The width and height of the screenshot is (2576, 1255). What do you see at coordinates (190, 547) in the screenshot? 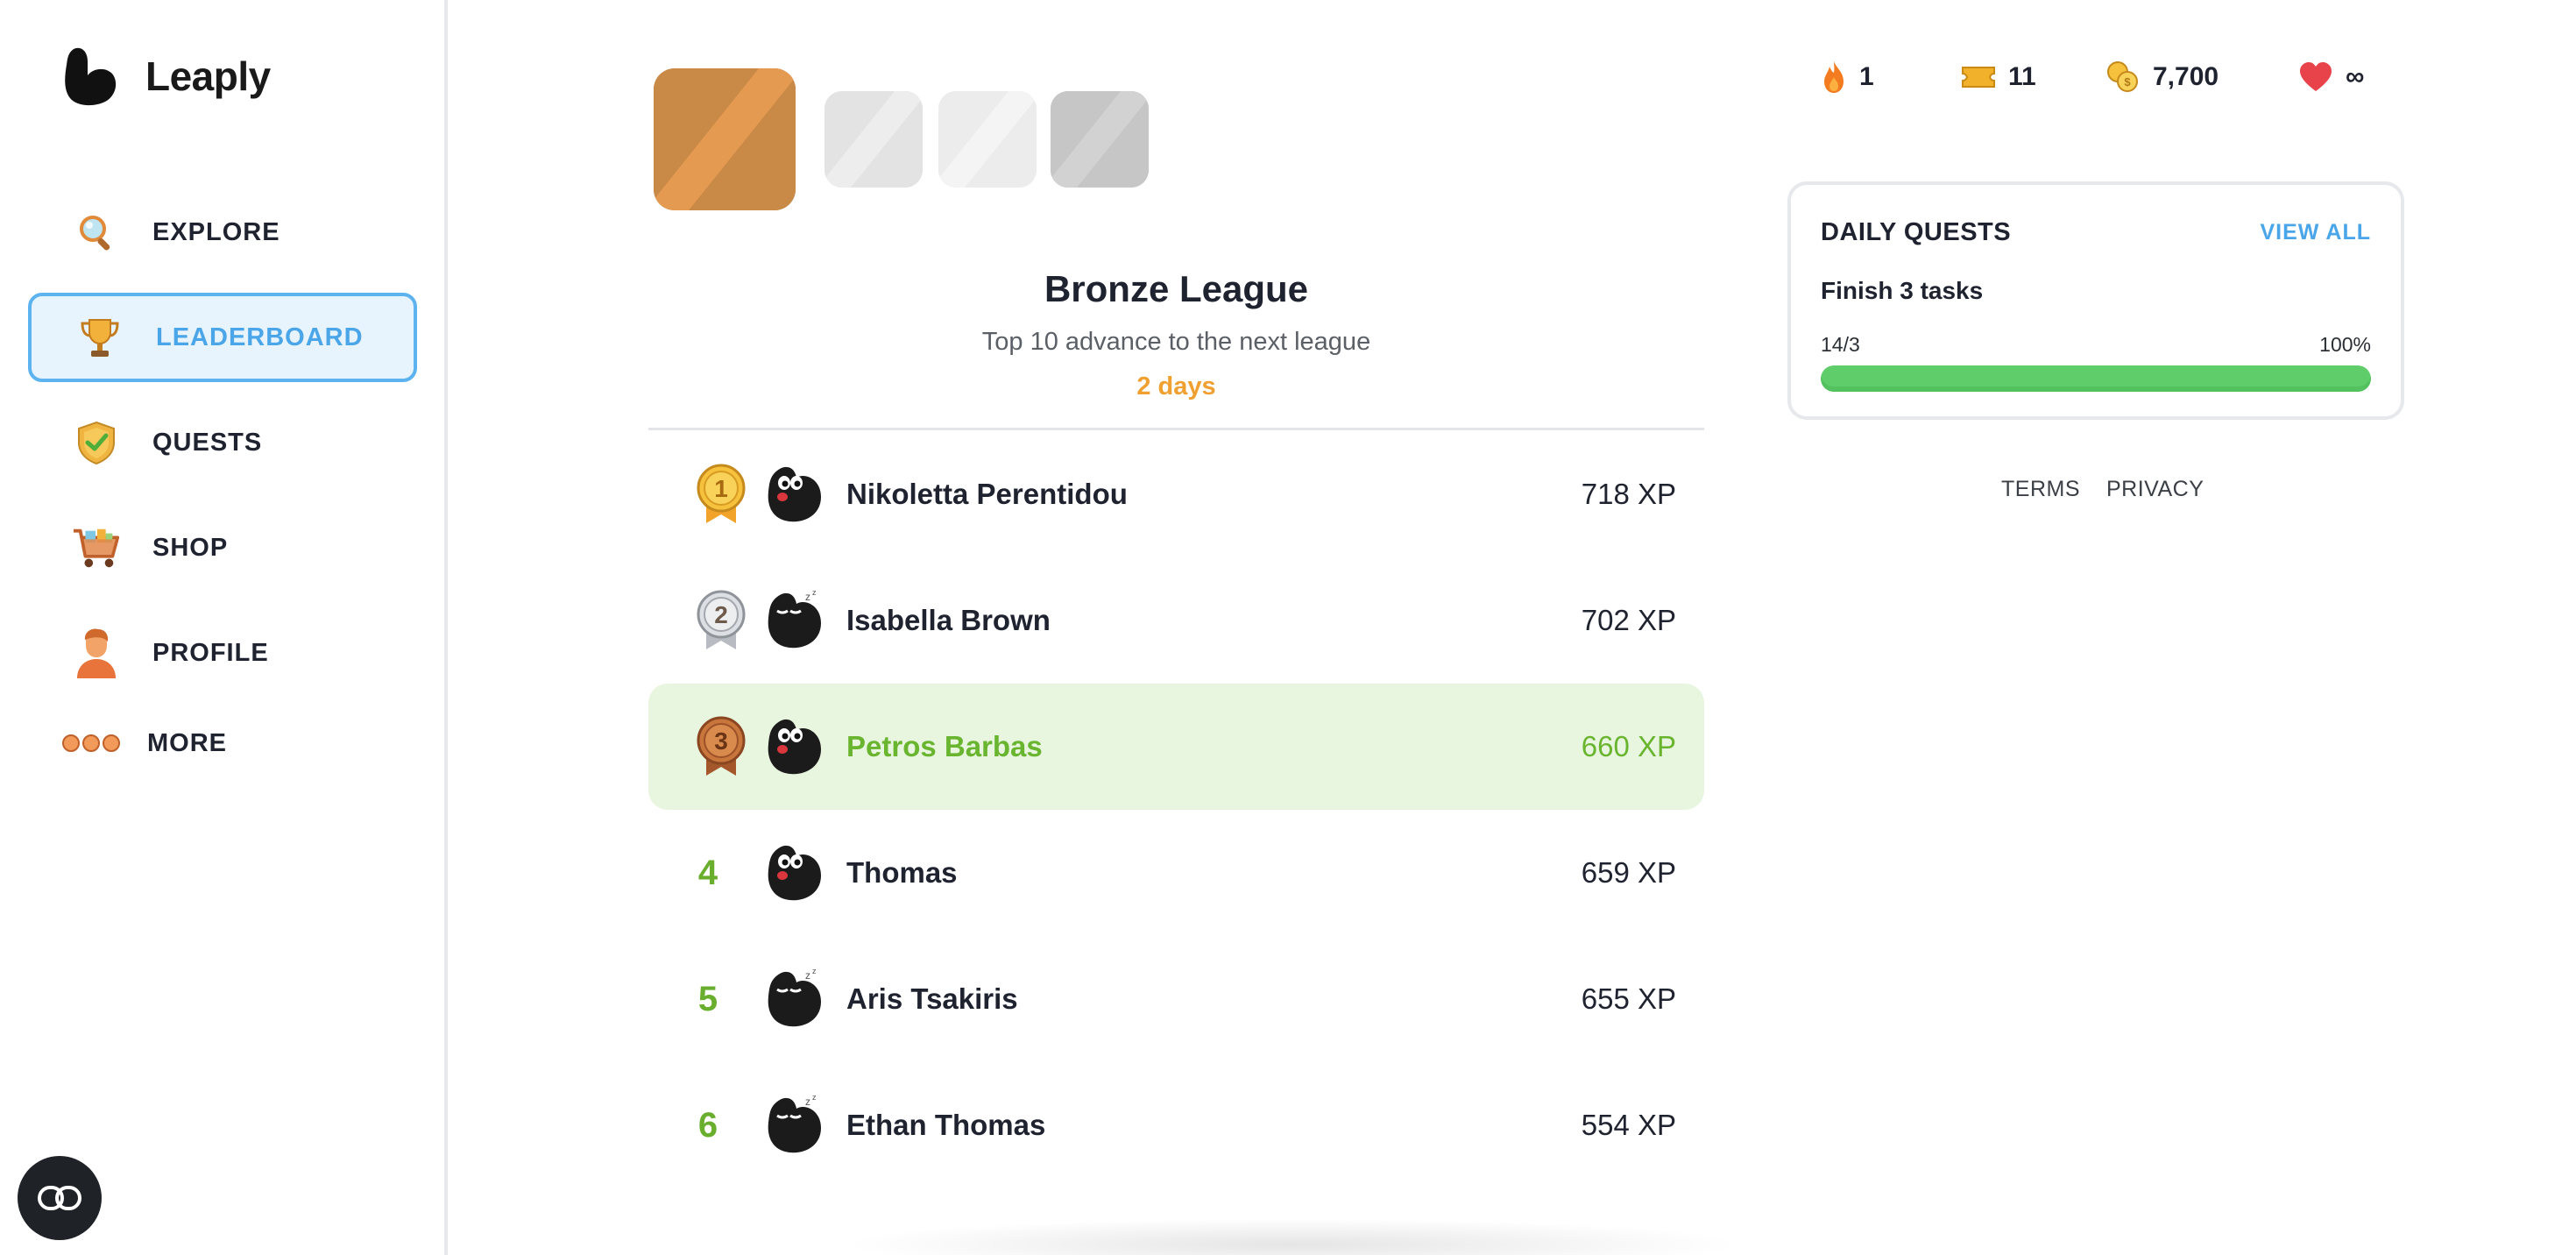
I see `sidebar-item-label: SHOP` at bounding box center [190, 547].